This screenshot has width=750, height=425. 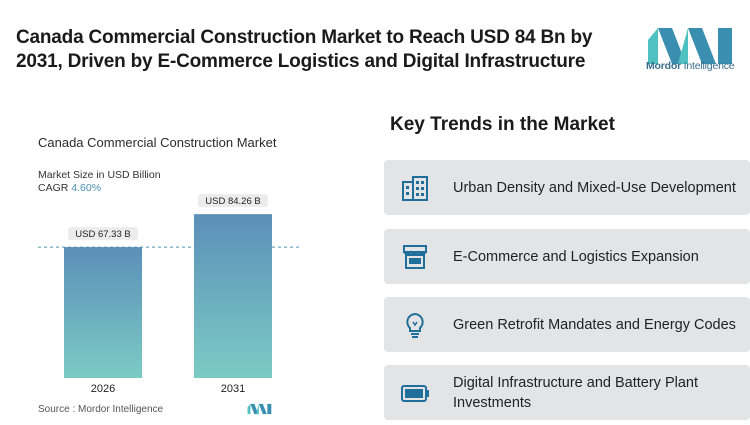 I want to click on chart-subtitle: Market Size in USD Billion, so click(x=99, y=175).